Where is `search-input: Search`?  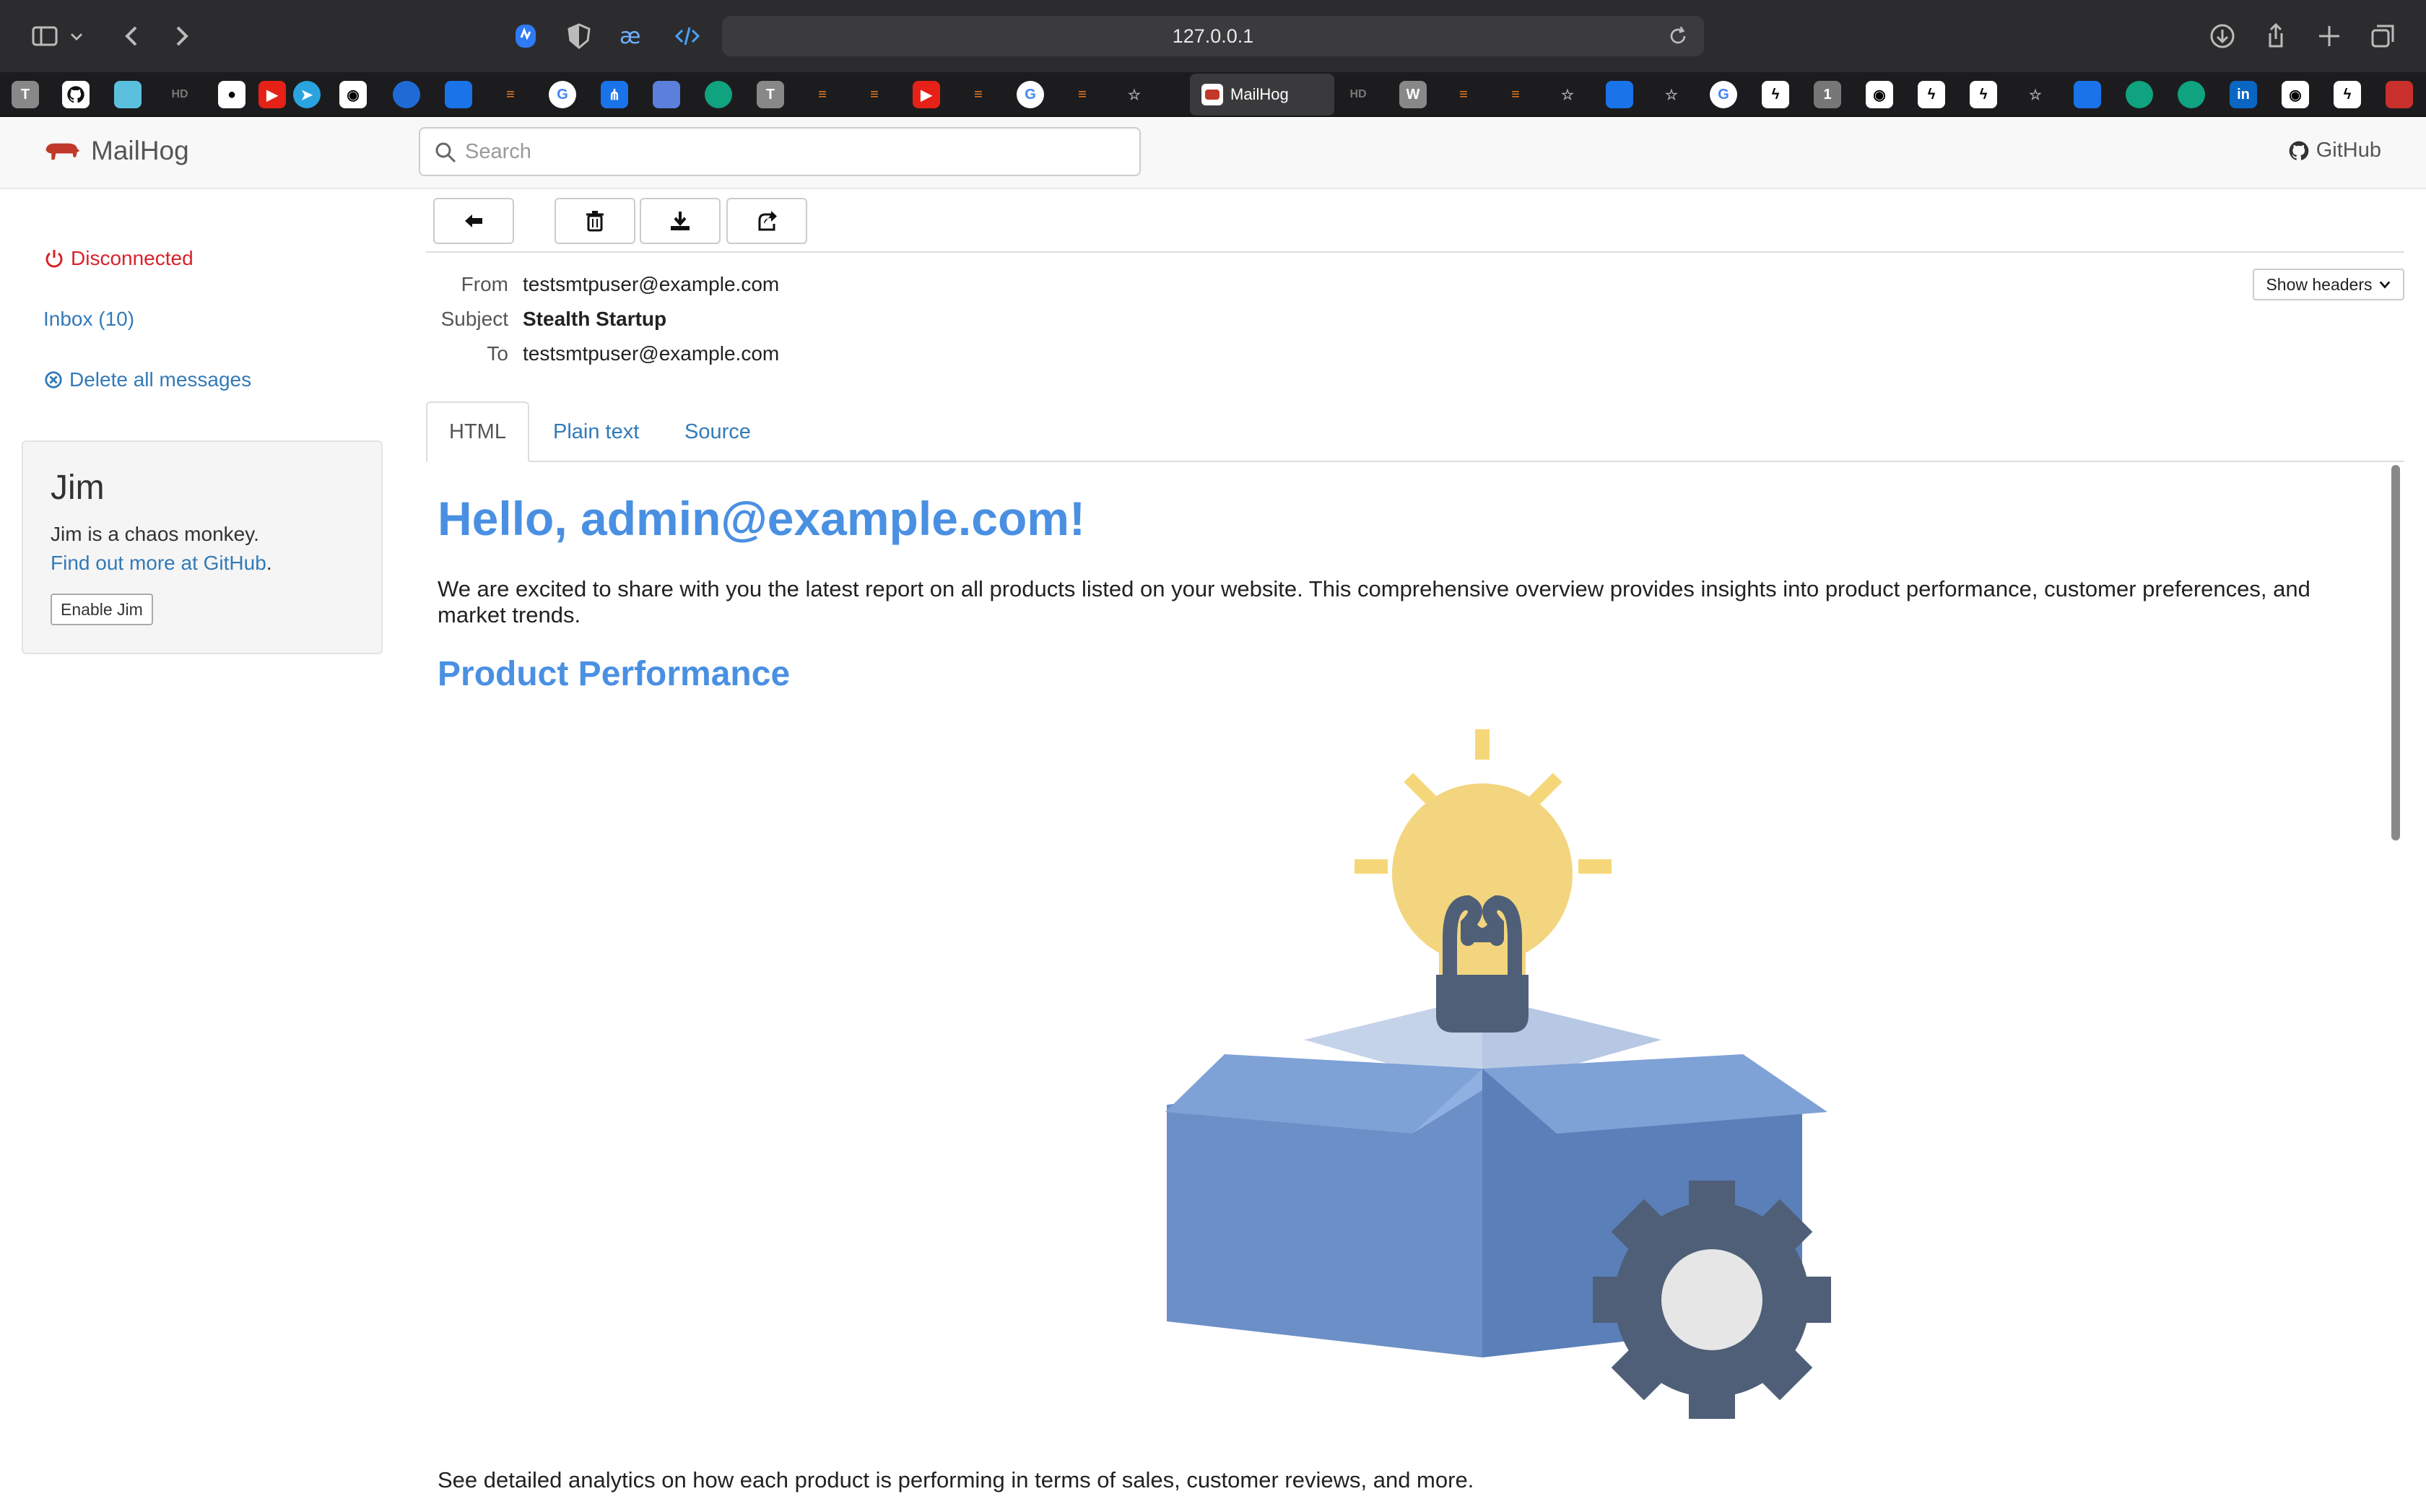
search-input: Search is located at coordinates (780, 151).